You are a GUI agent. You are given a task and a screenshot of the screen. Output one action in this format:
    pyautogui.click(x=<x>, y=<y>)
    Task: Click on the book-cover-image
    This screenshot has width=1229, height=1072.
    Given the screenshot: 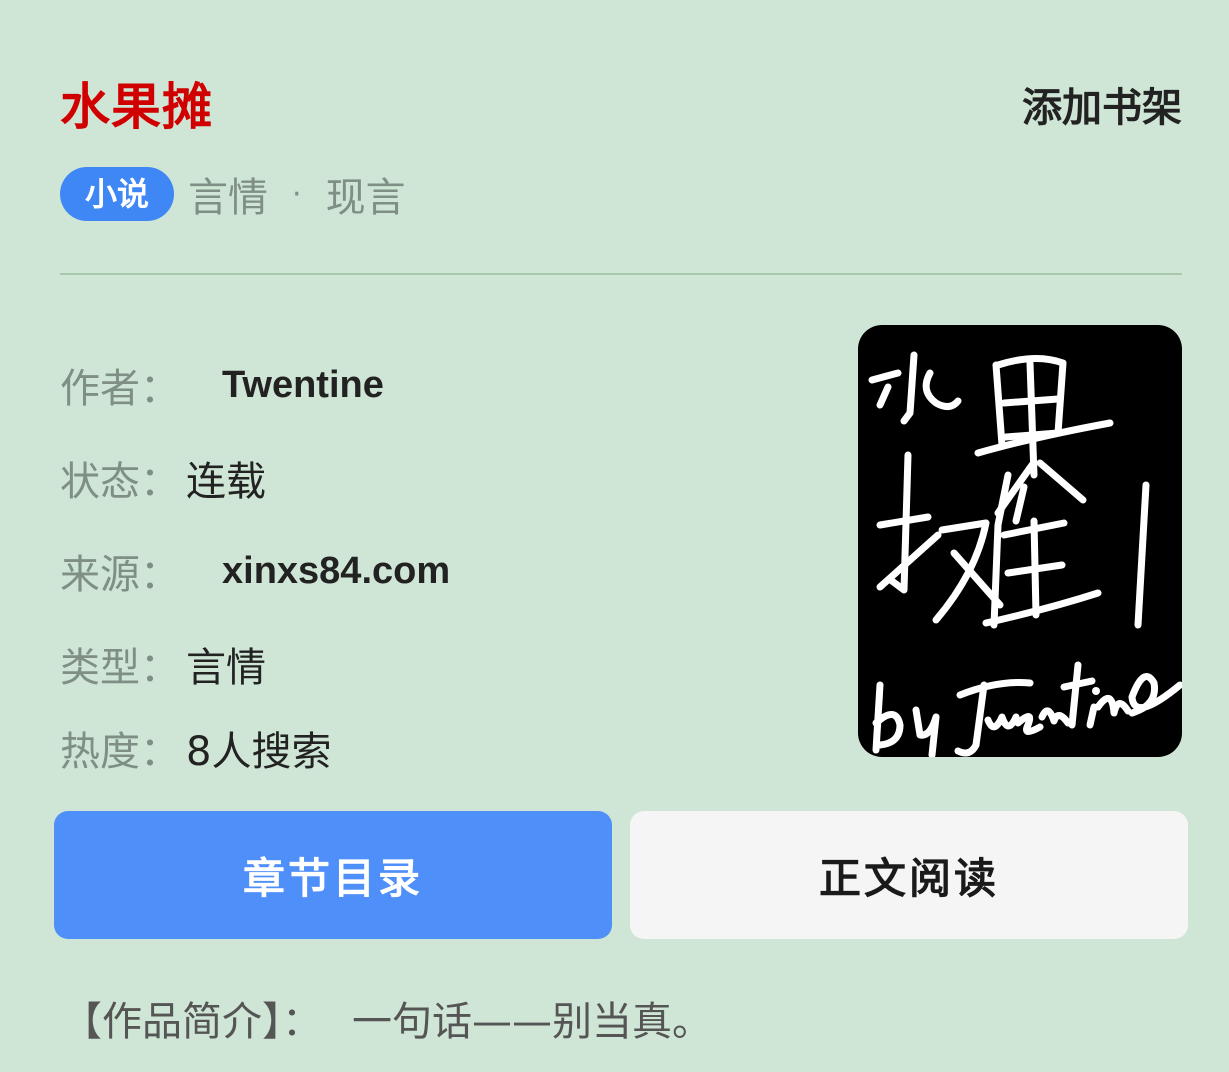 What is the action you would take?
    pyautogui.click(x=1020, y=541)
    